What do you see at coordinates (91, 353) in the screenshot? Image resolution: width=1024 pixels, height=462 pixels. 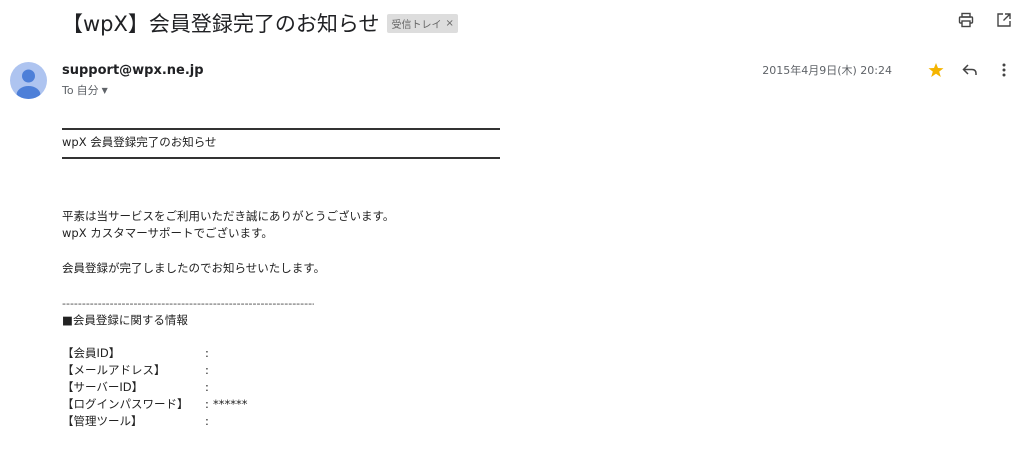 I see `info-key: 【会員ID】` at bounding box center [91, 353].